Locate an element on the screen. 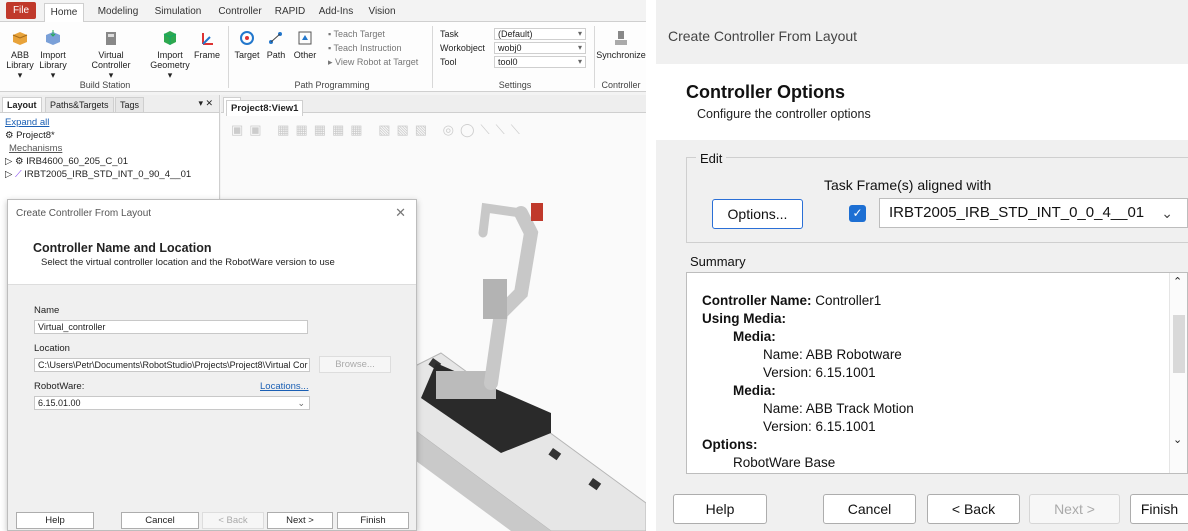 The height and width of the screenshot is (531, 1188). group-path-programming: Path Programming is located at coordinates (332, 85).